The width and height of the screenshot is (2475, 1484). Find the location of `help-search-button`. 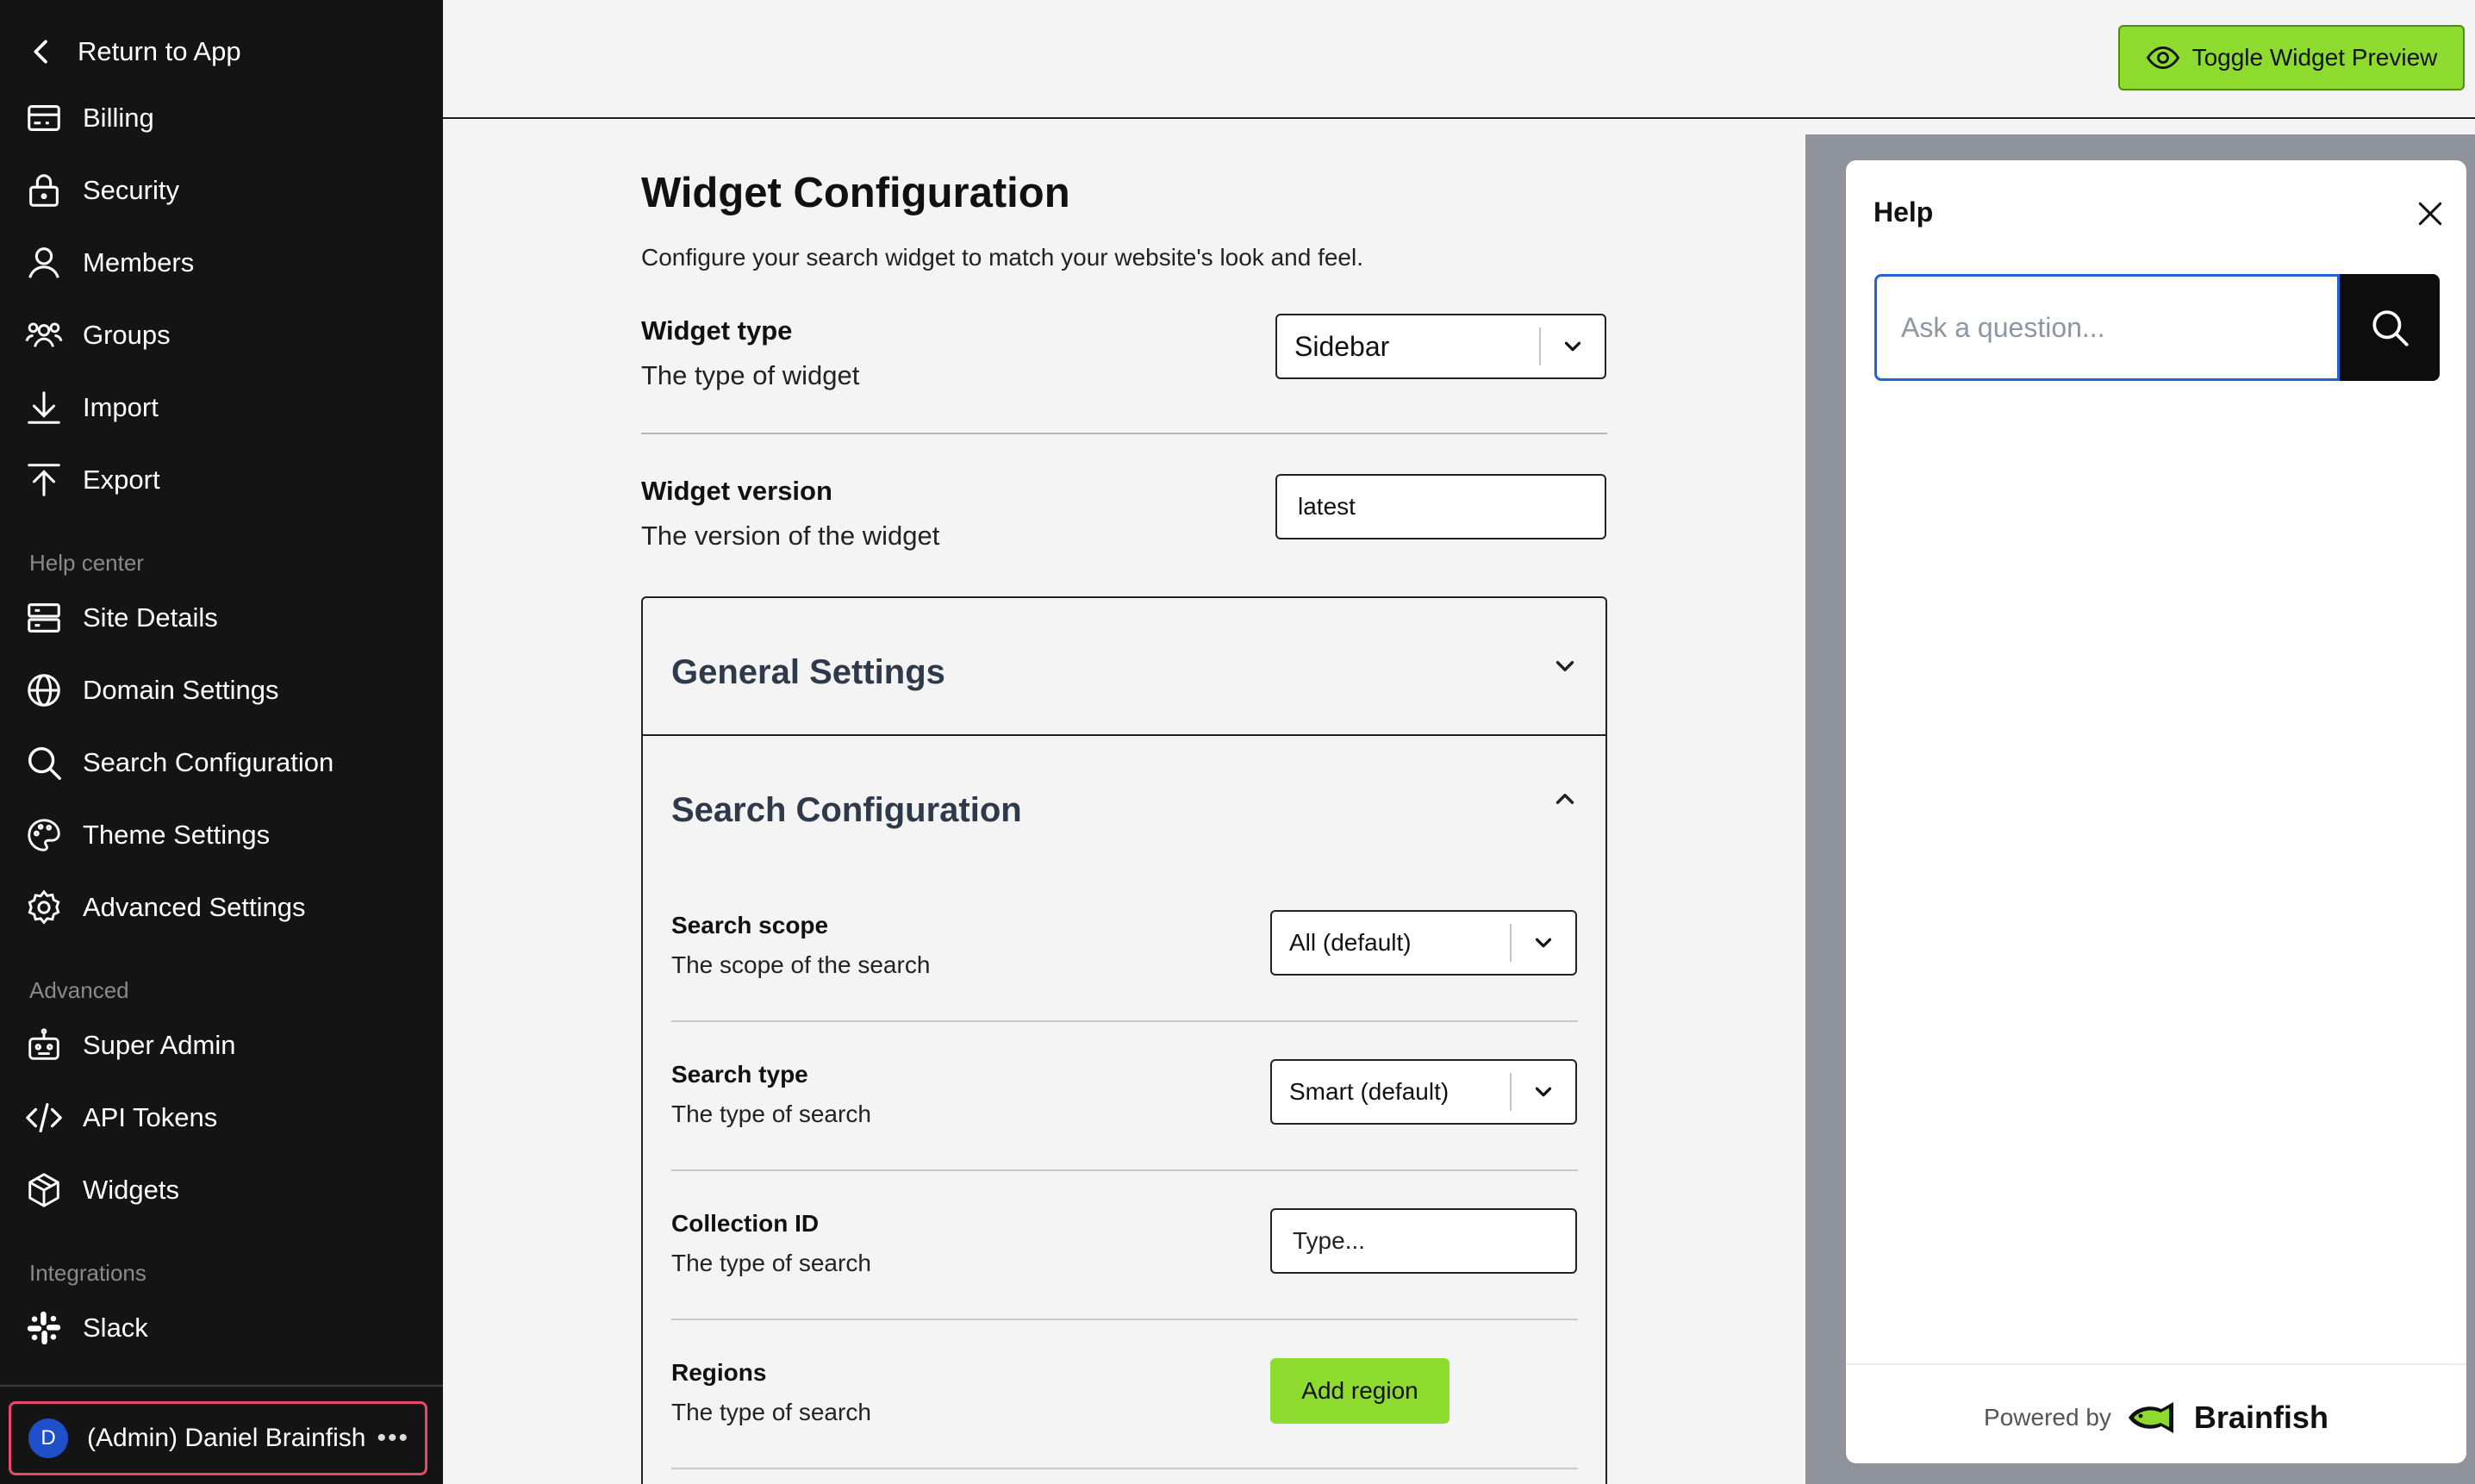

help-search-button is located at coordinates (2390, 328).